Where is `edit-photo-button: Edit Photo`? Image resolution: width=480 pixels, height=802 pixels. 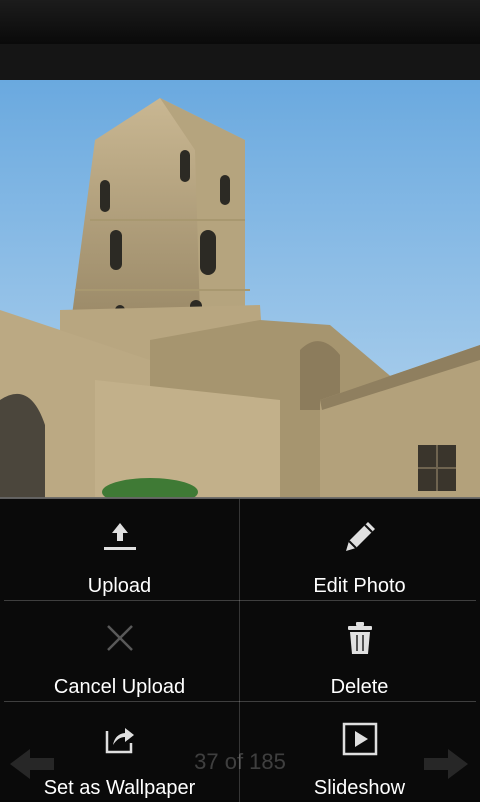
edit-photo-button: Edit Photo is located at coordinates (359, 549).